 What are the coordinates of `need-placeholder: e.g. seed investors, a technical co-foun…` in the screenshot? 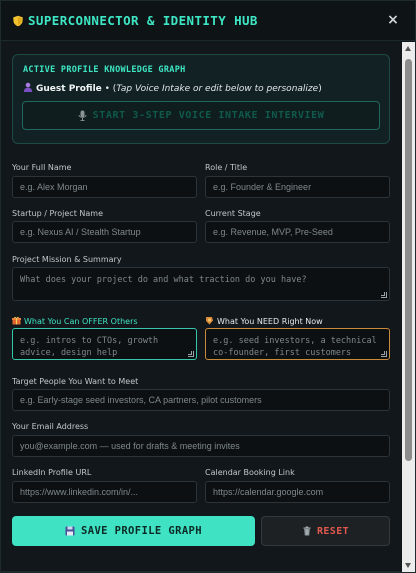 It's located at (295, 347).